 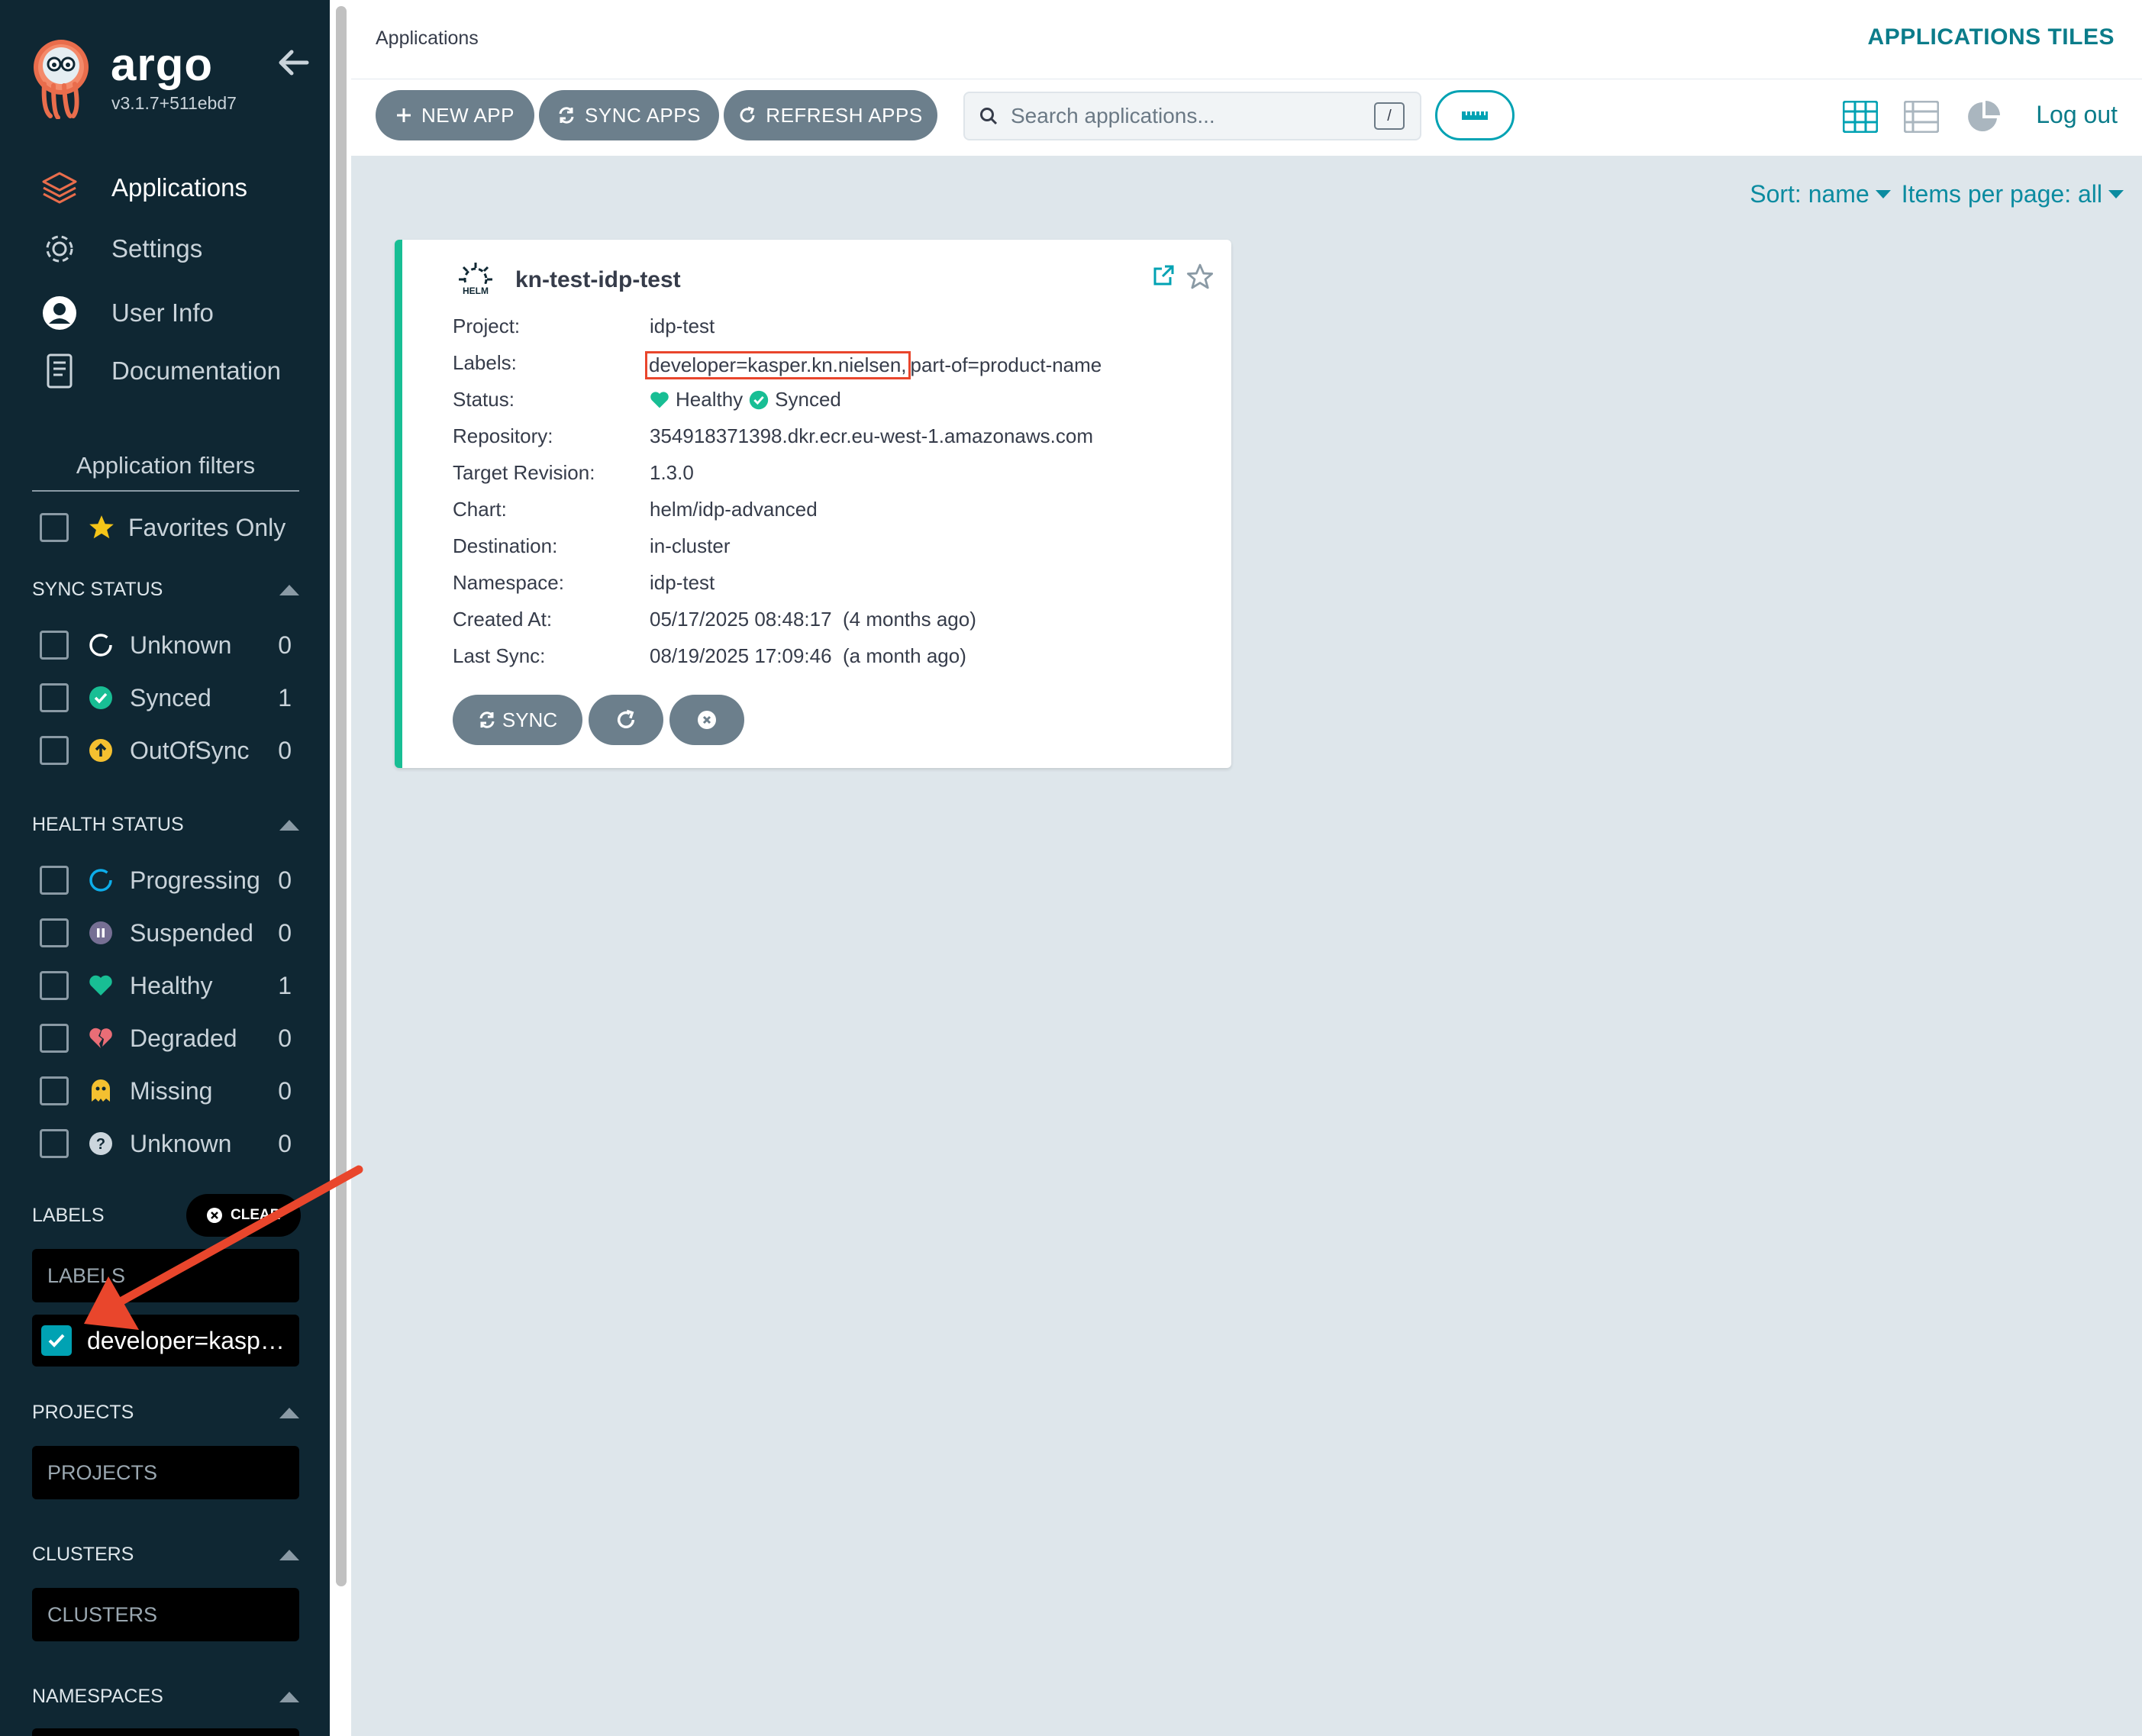 What do you see at coordinates (813, 619) in the screenshot?
I see `prop-value: 05/17/2025 08:48:17 (4 months ago)` at bounding box center [813, 619].